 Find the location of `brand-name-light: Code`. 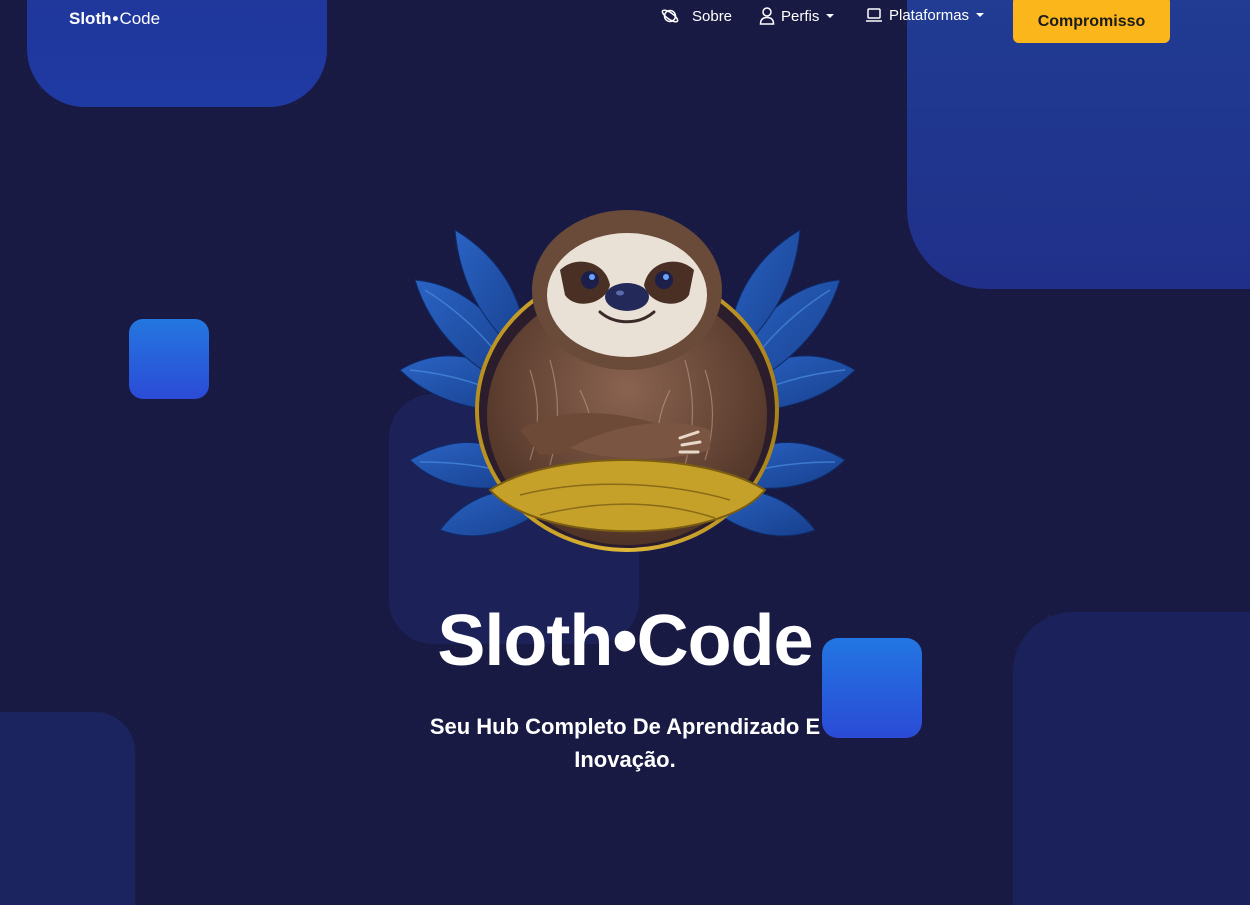

brand-name-light: Code is located at coordinates (140, 18).